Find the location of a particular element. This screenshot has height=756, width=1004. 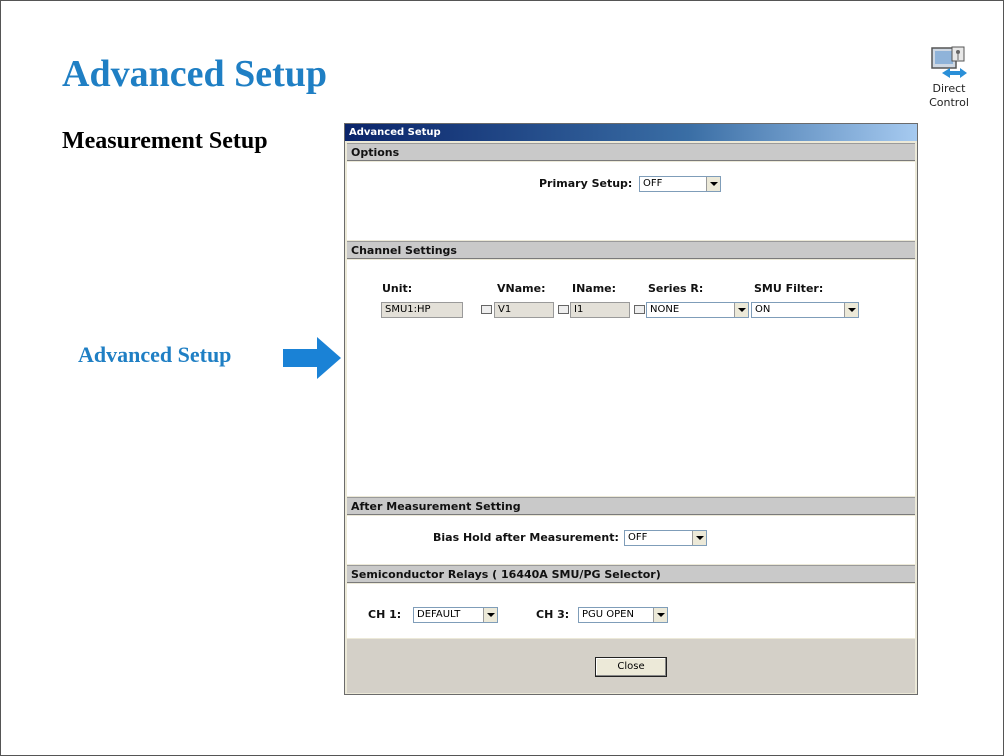

vname-field: V1 is located at coordinates (524, 310).